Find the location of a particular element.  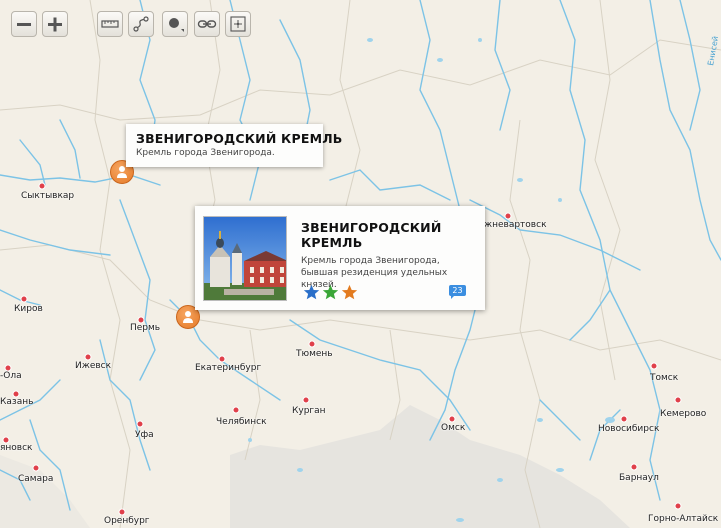

crosshair-icon is located at coordinates (238, 24).